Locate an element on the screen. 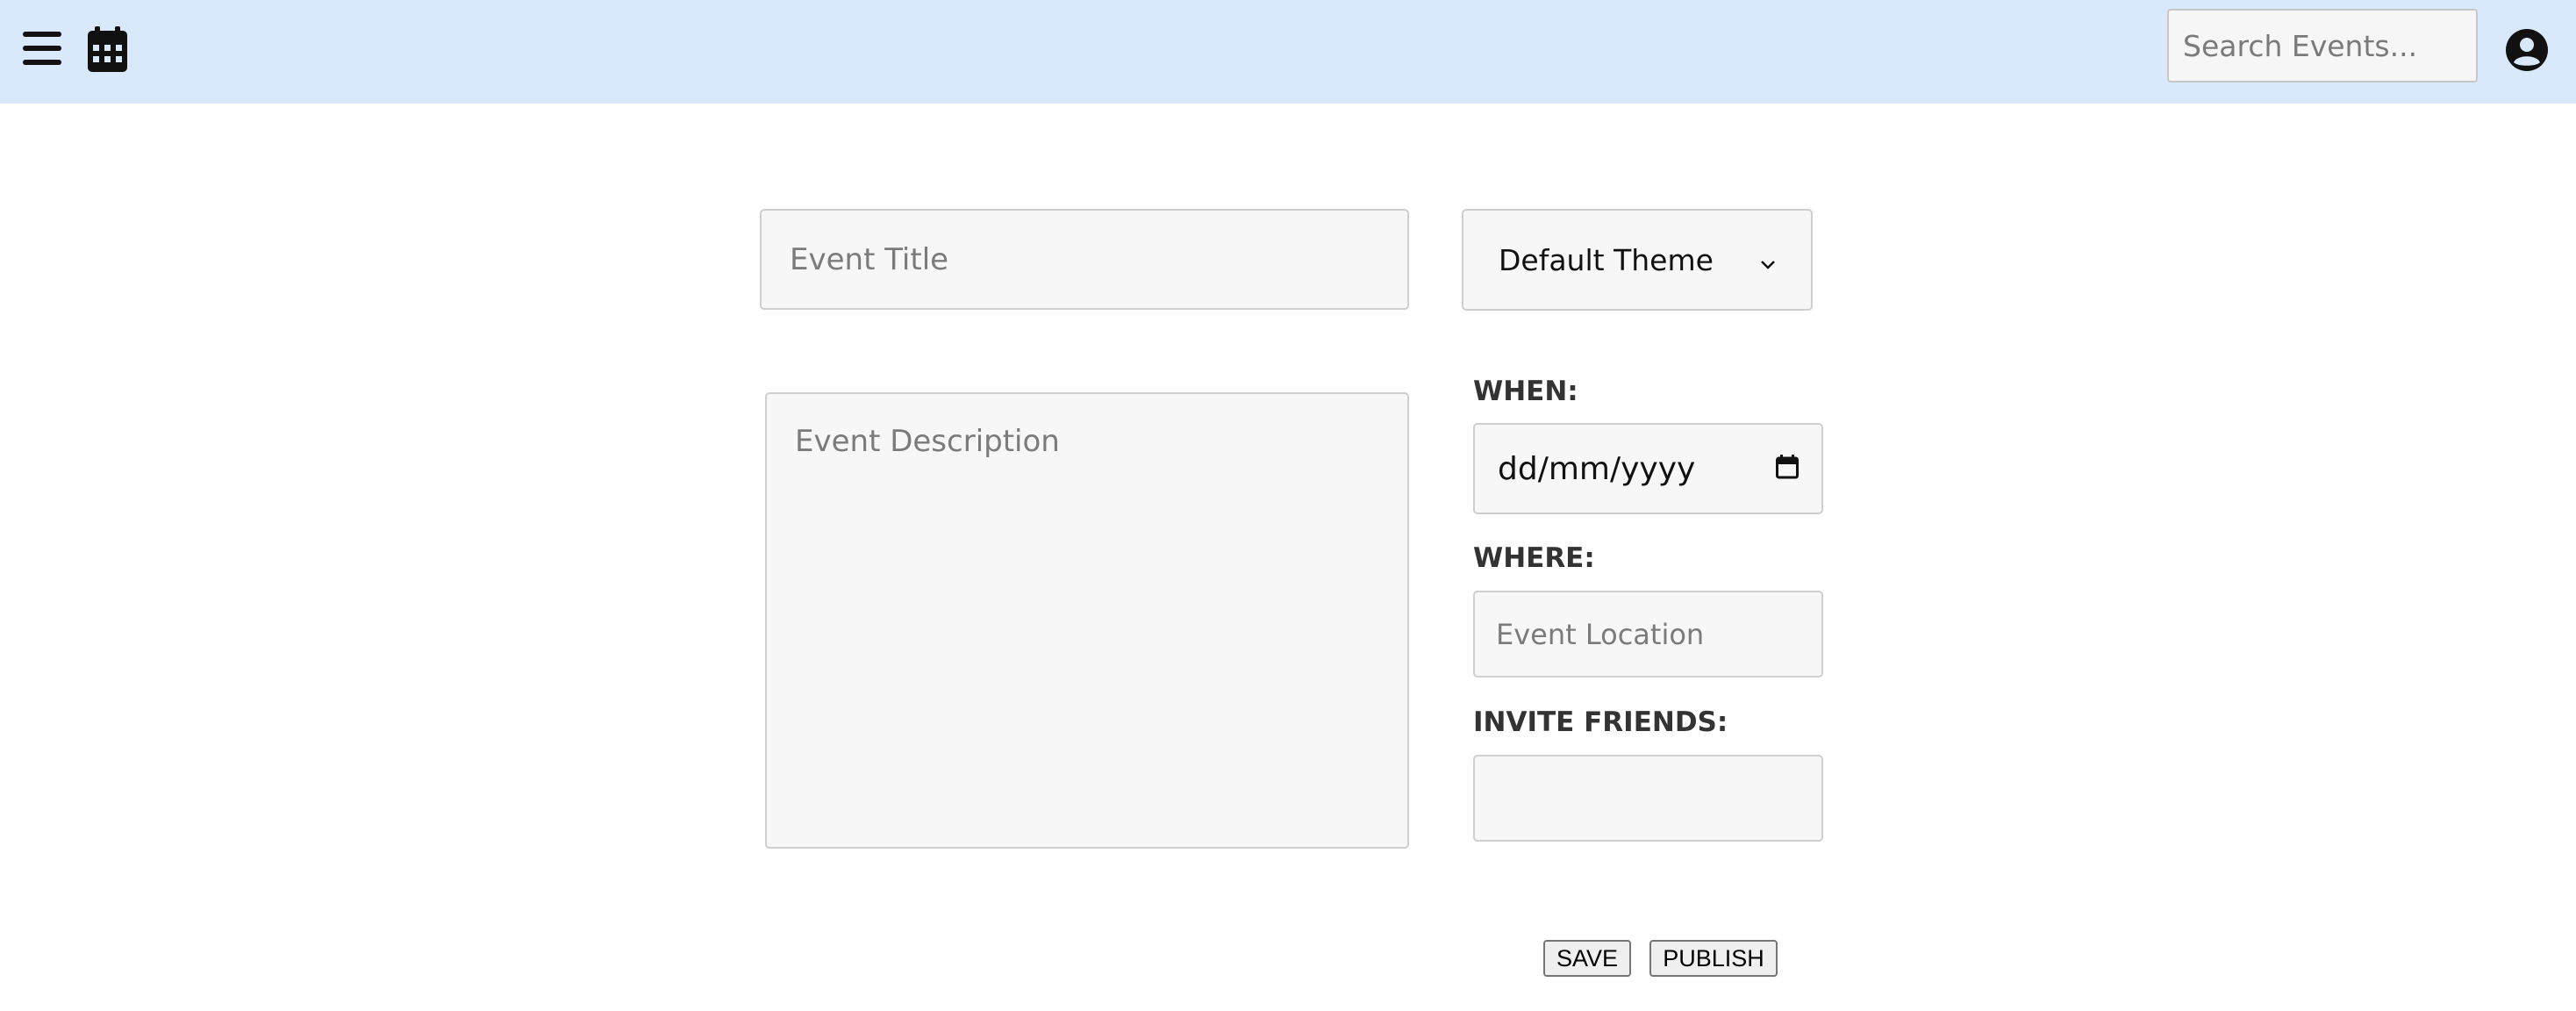 The image size is (2576, 1011). event-title-input is located at coordinates (1084, 259).